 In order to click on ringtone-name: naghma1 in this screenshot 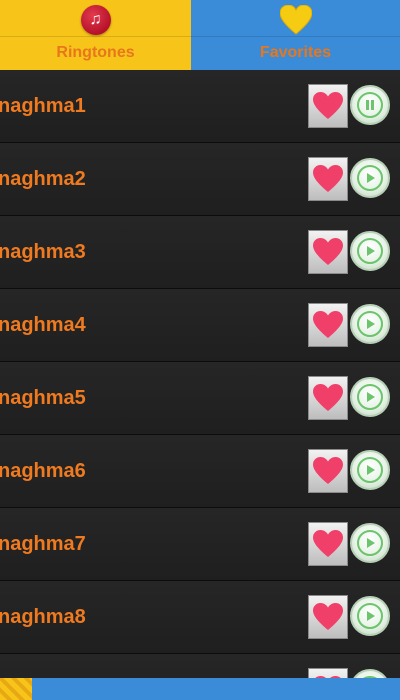, I will do `click(43, 106)`.